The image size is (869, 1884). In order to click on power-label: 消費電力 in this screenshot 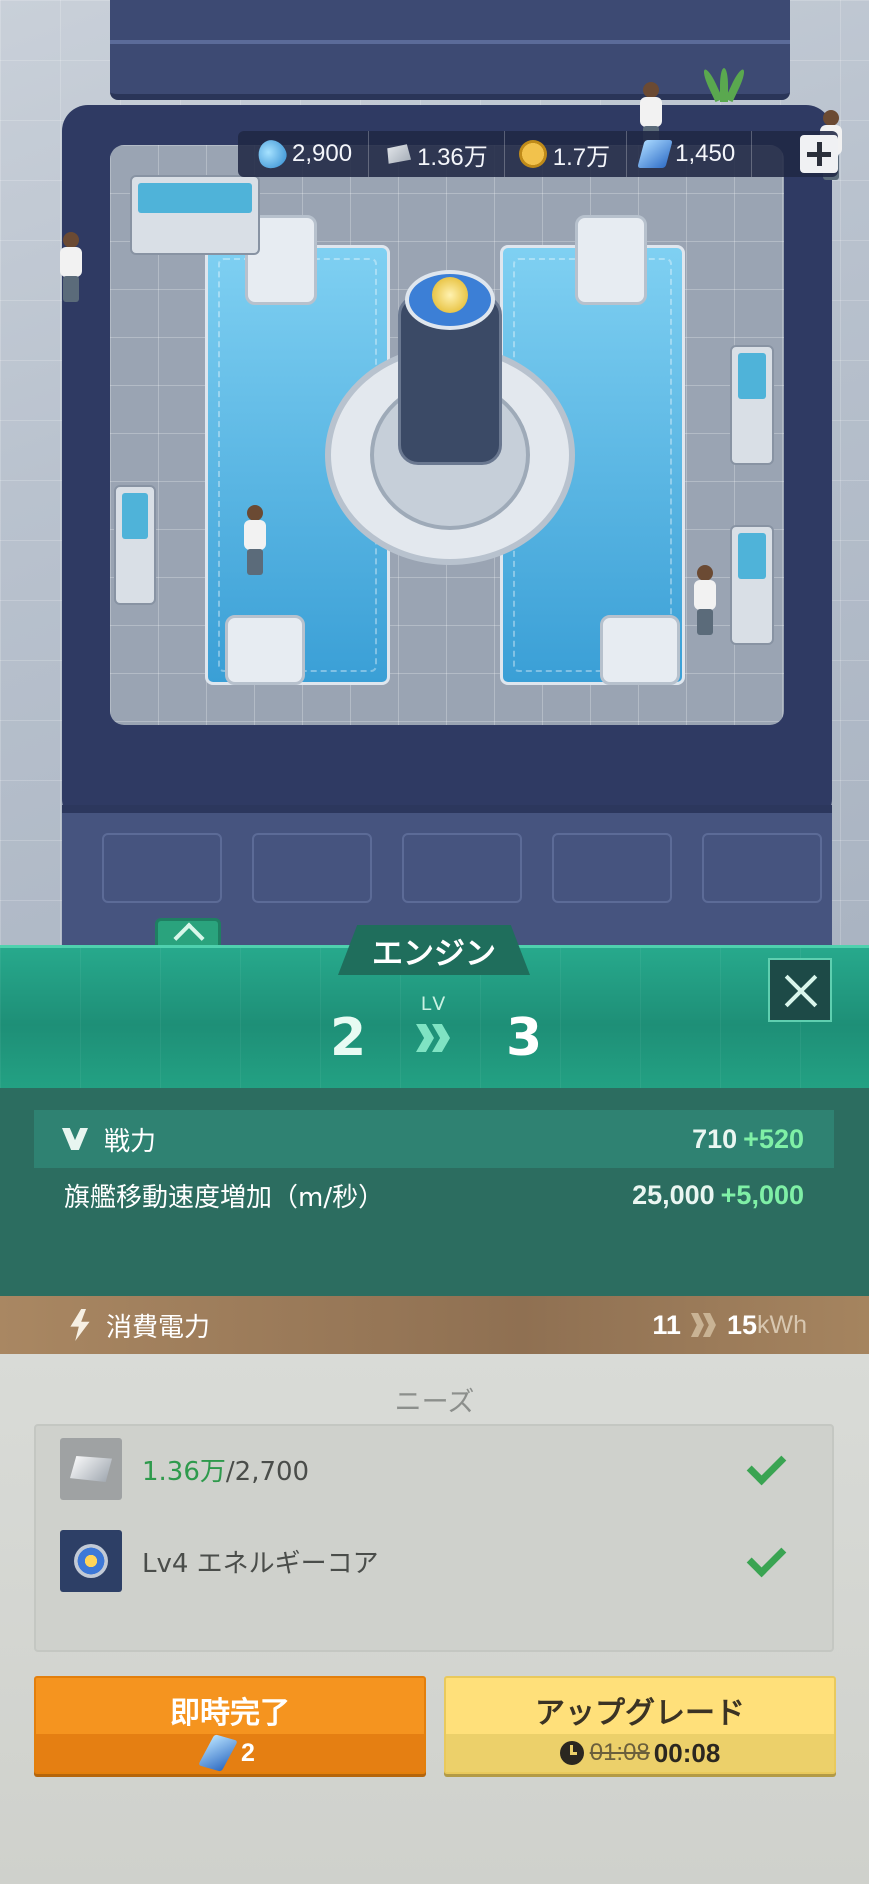, I will do `click(158, 1327)`.